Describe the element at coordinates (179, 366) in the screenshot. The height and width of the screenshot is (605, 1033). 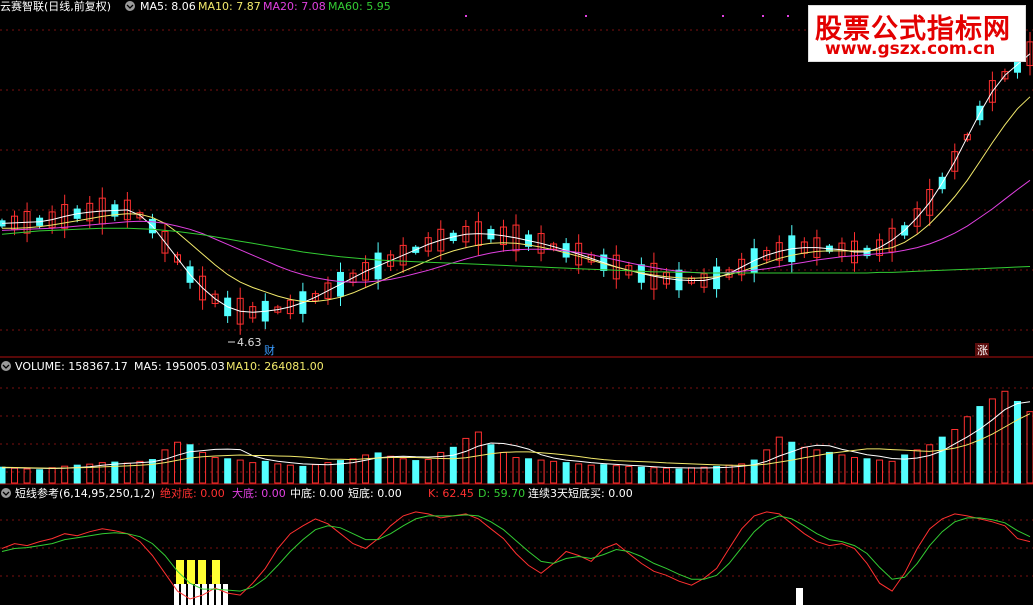
I see `volume-ma5-label: MA5: 195005.03` at that location.